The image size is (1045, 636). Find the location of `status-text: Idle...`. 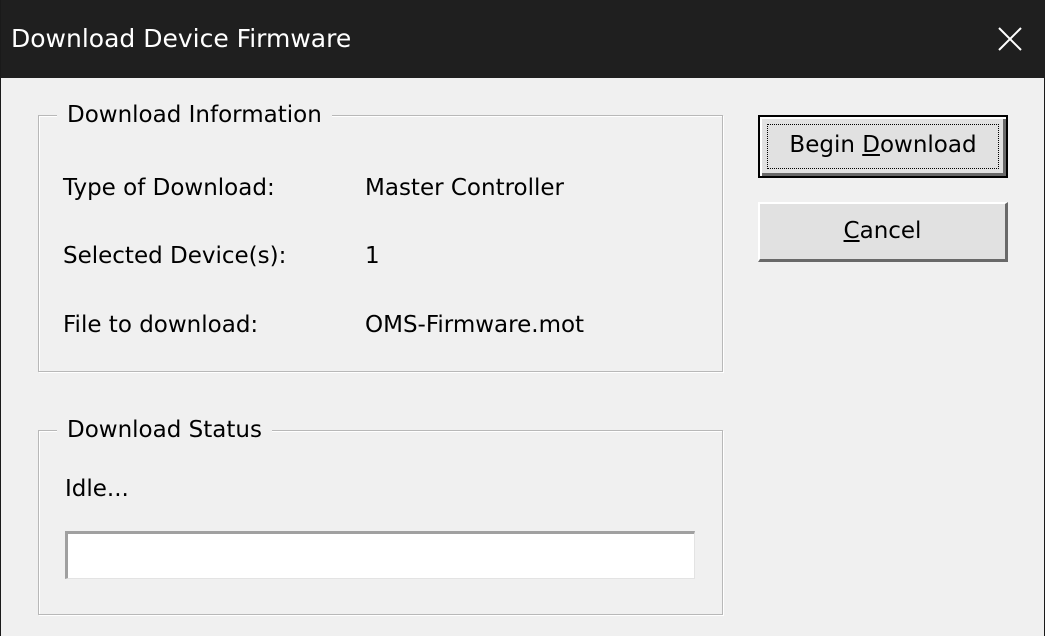

status-text: Idle... is located at coordinates (97, 489).